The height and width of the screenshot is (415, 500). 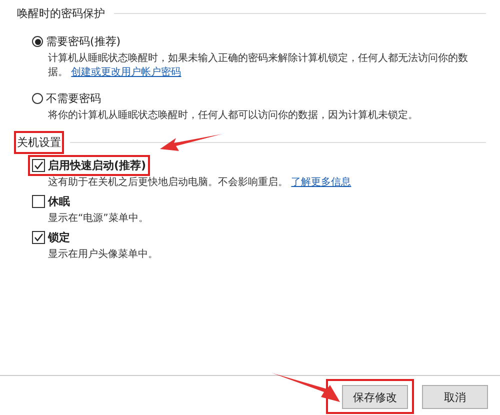 I want to click on save-button: 保存修改, so click(x=375, y=397).